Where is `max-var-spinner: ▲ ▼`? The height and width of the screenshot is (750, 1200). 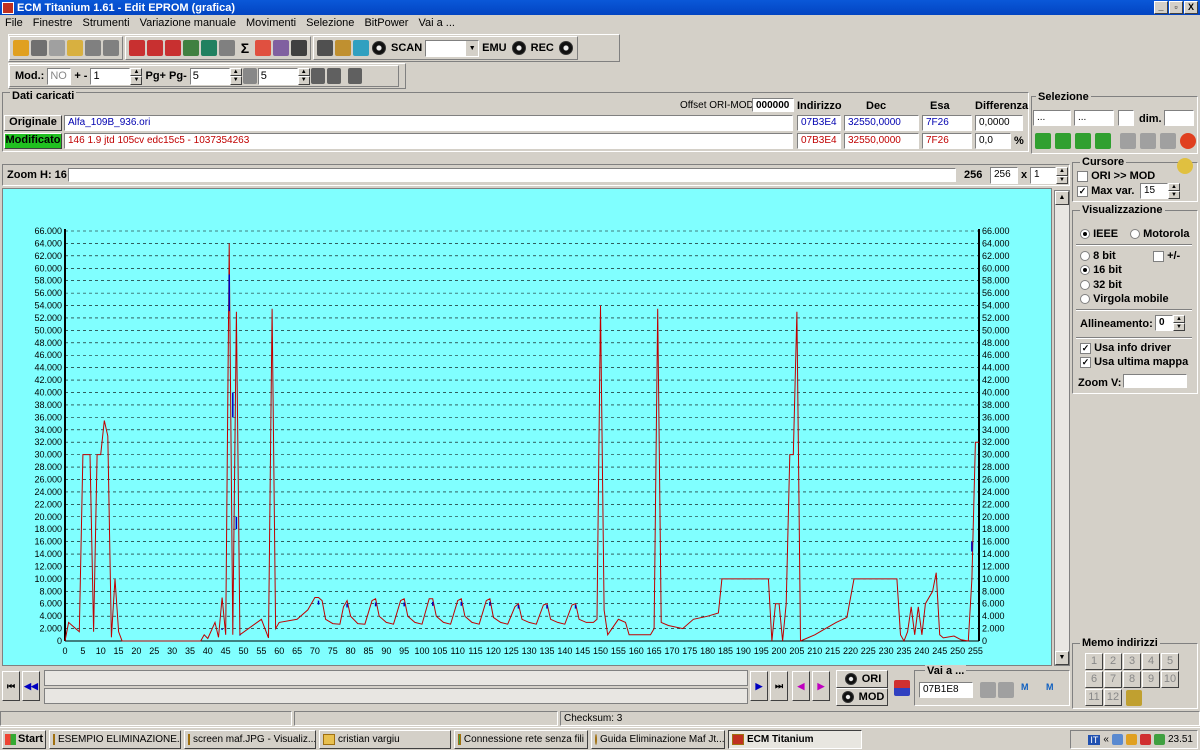 max-var-spinner: ▲ ▼ is located at coordinates (1174, 191).